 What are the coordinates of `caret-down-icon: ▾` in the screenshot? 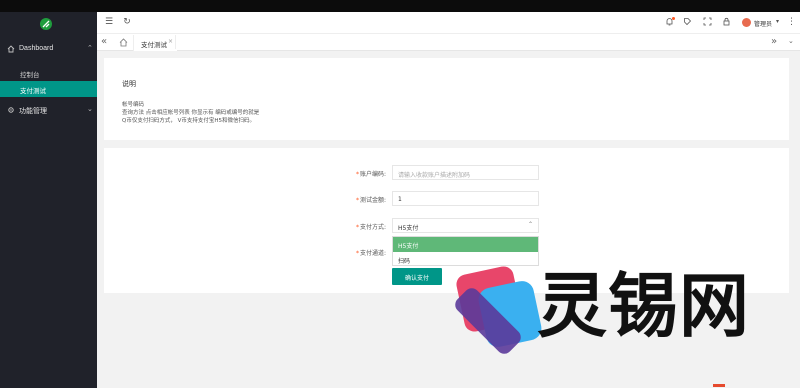 It's located at (777, 21).